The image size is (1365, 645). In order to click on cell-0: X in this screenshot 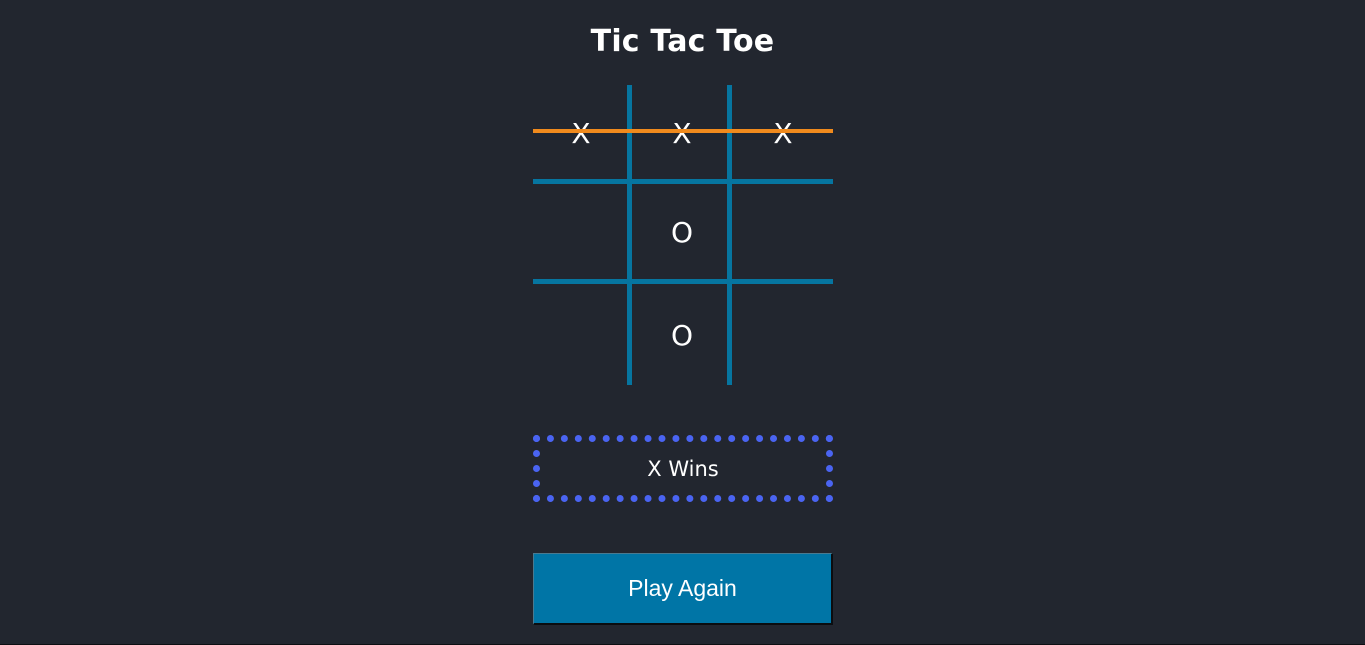, I will do `click(581, 133)`.